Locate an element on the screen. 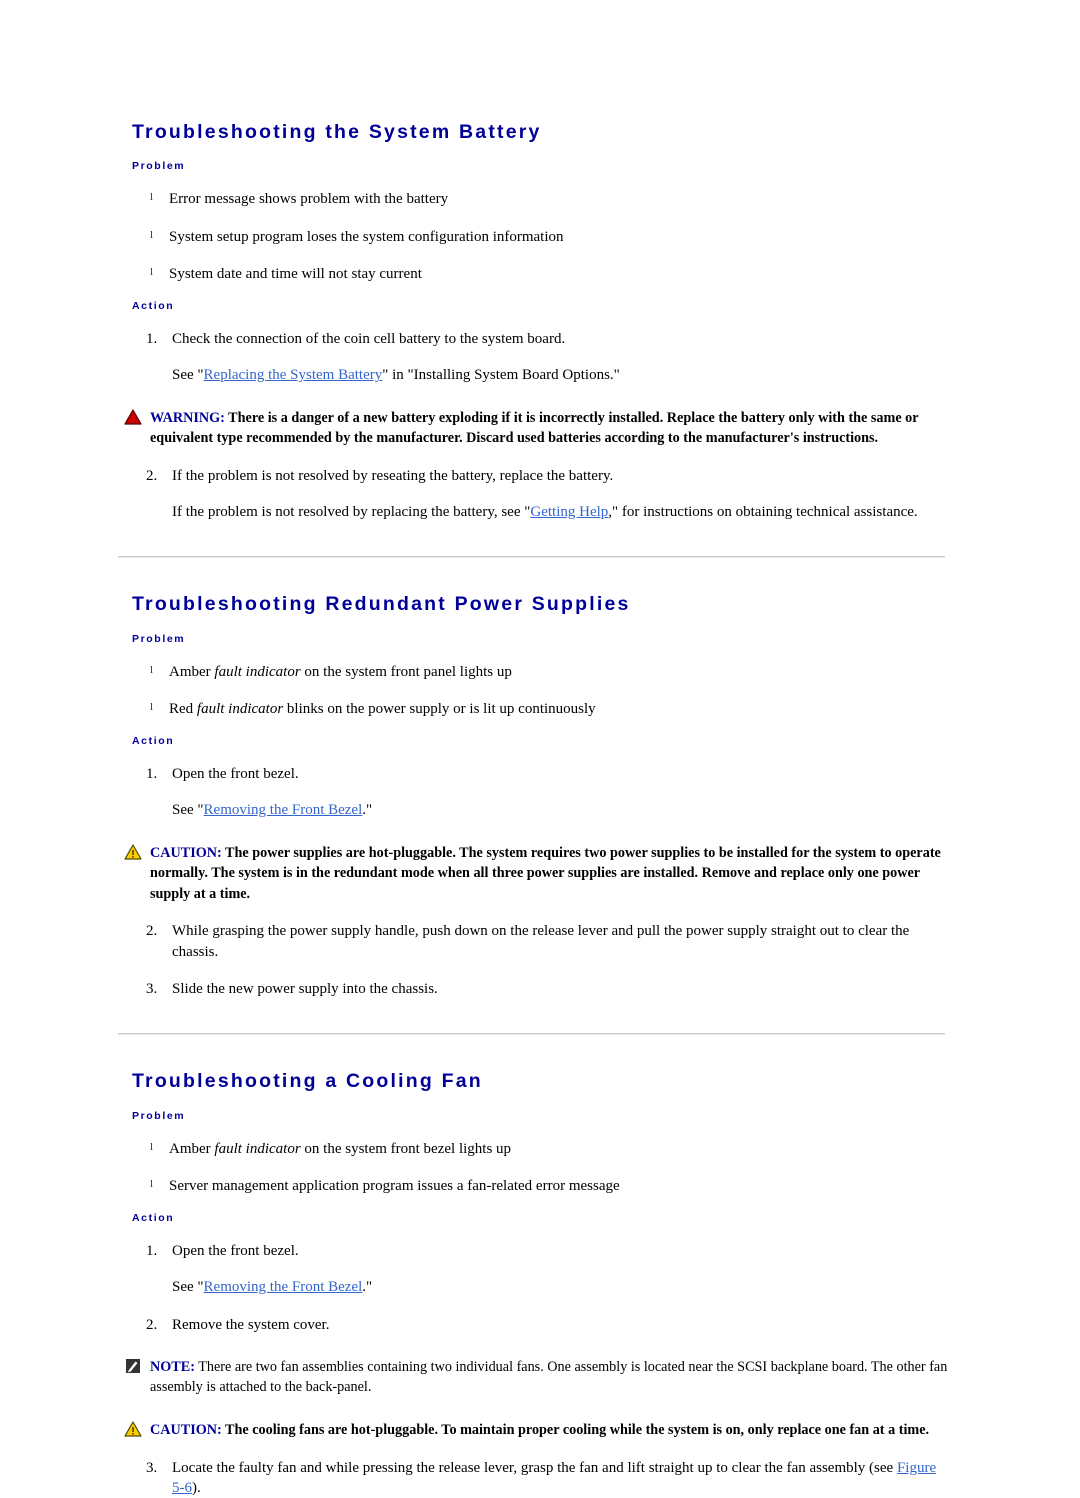  warning-triangle-icon is located at coordinates (133, 417).